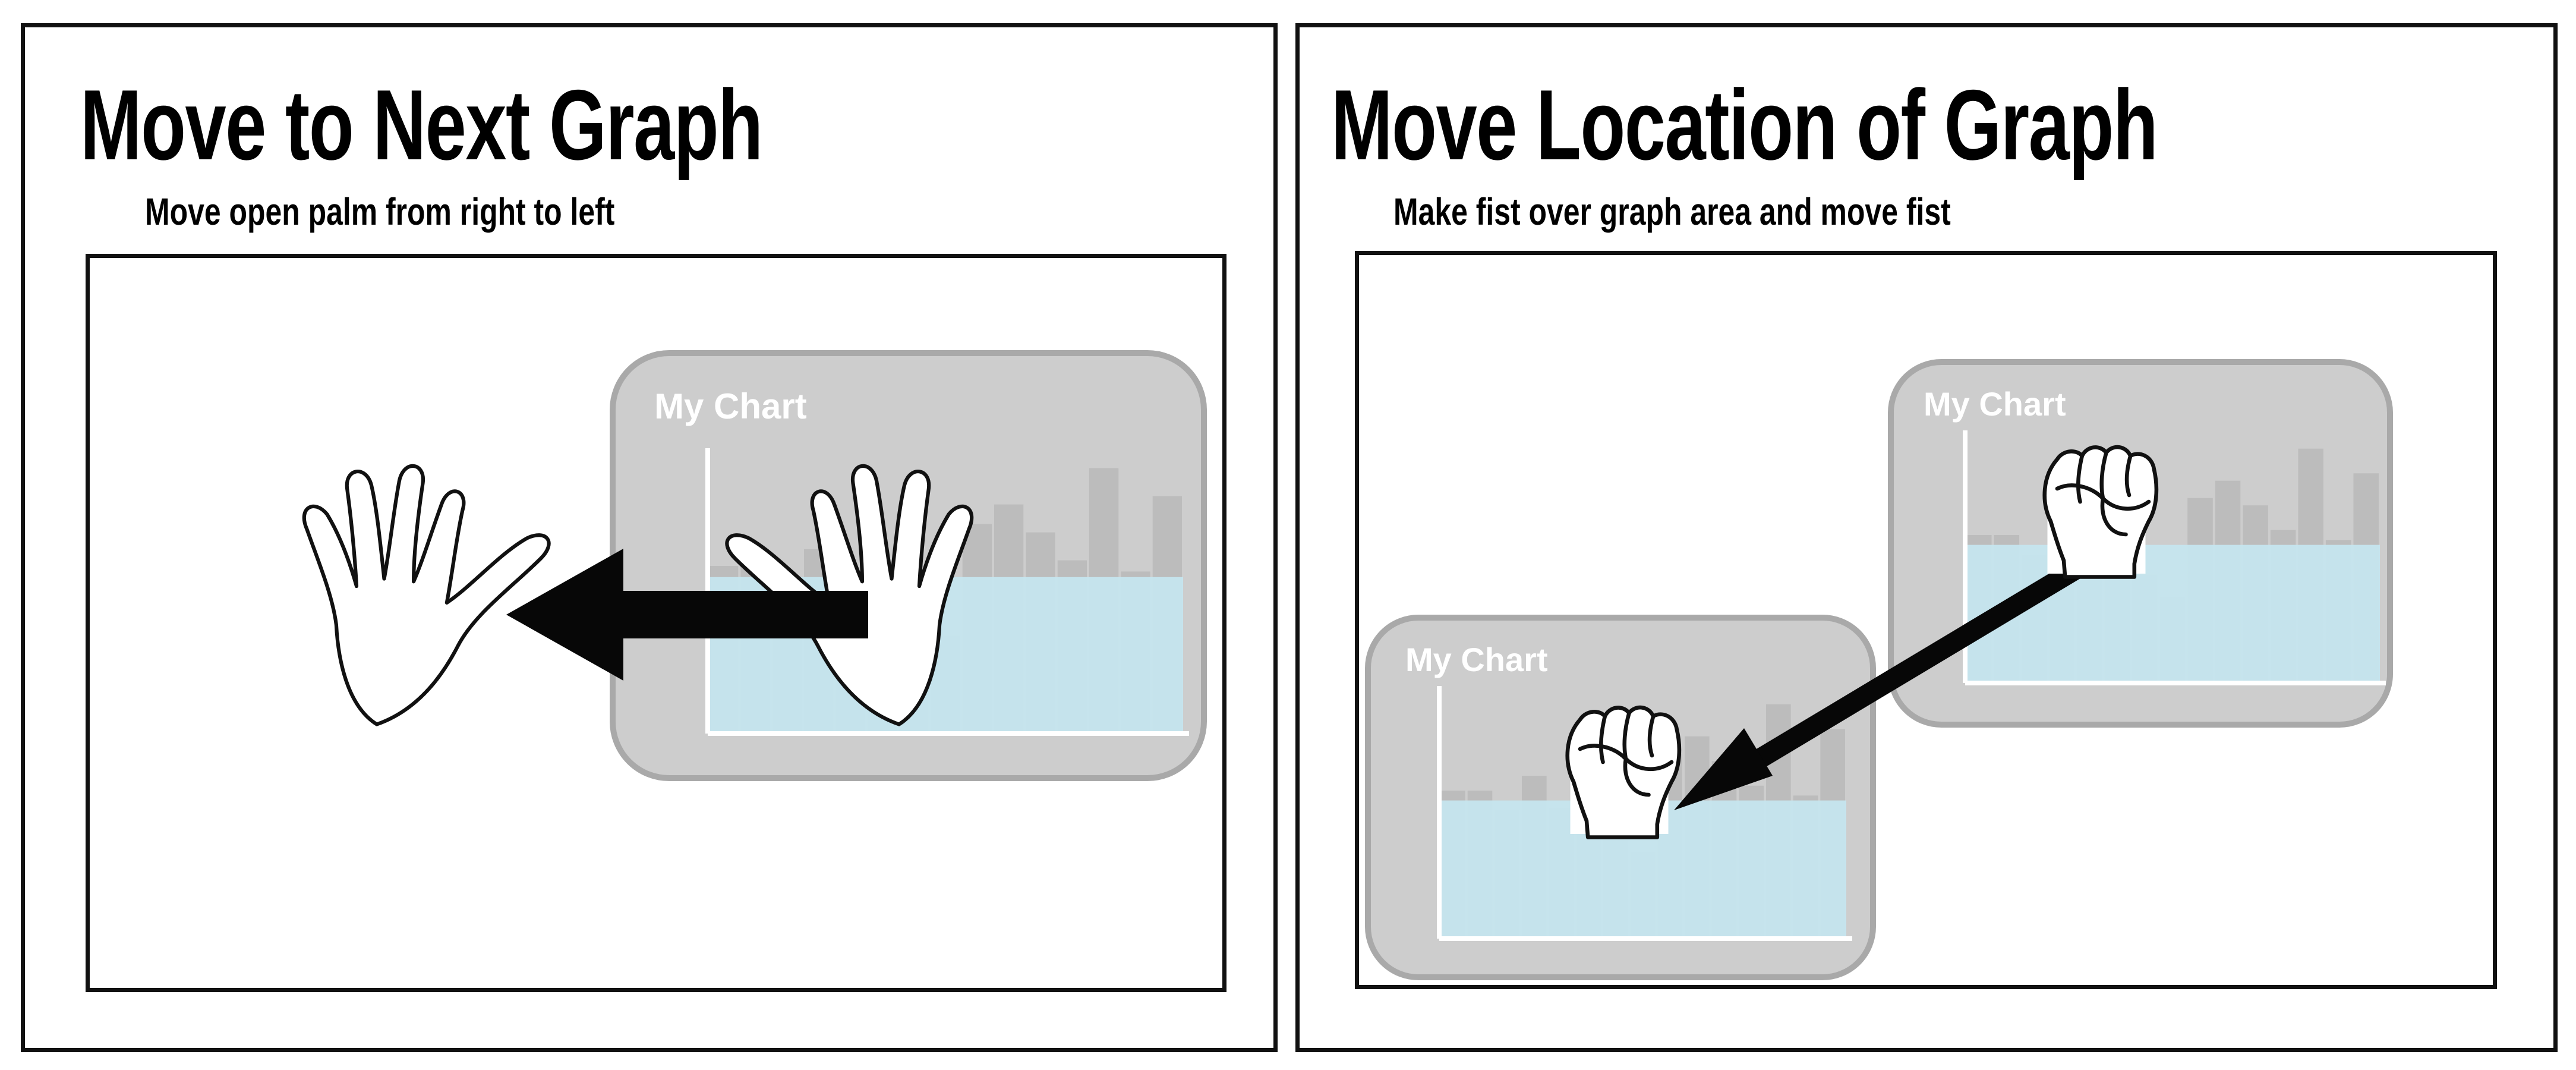  I want to click on scene-drawing: My Chart, so click(755, 565).